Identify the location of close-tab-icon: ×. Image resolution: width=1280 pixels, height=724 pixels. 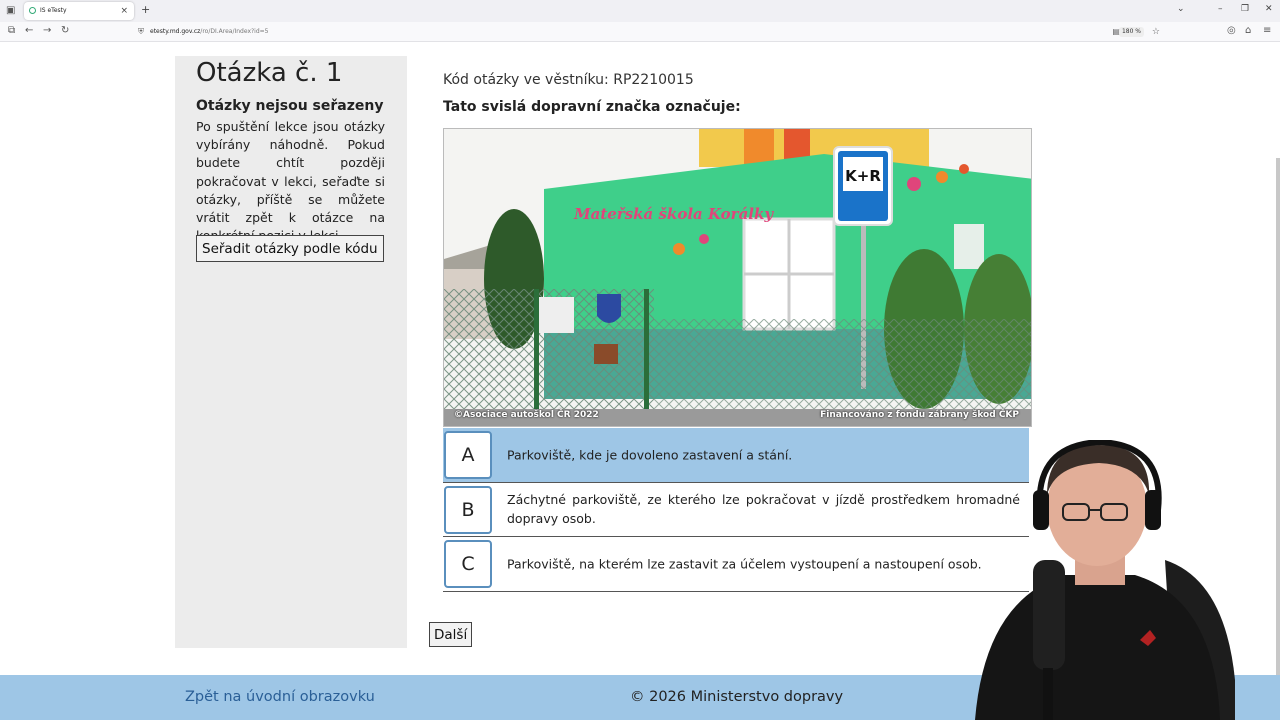
(124, 11).